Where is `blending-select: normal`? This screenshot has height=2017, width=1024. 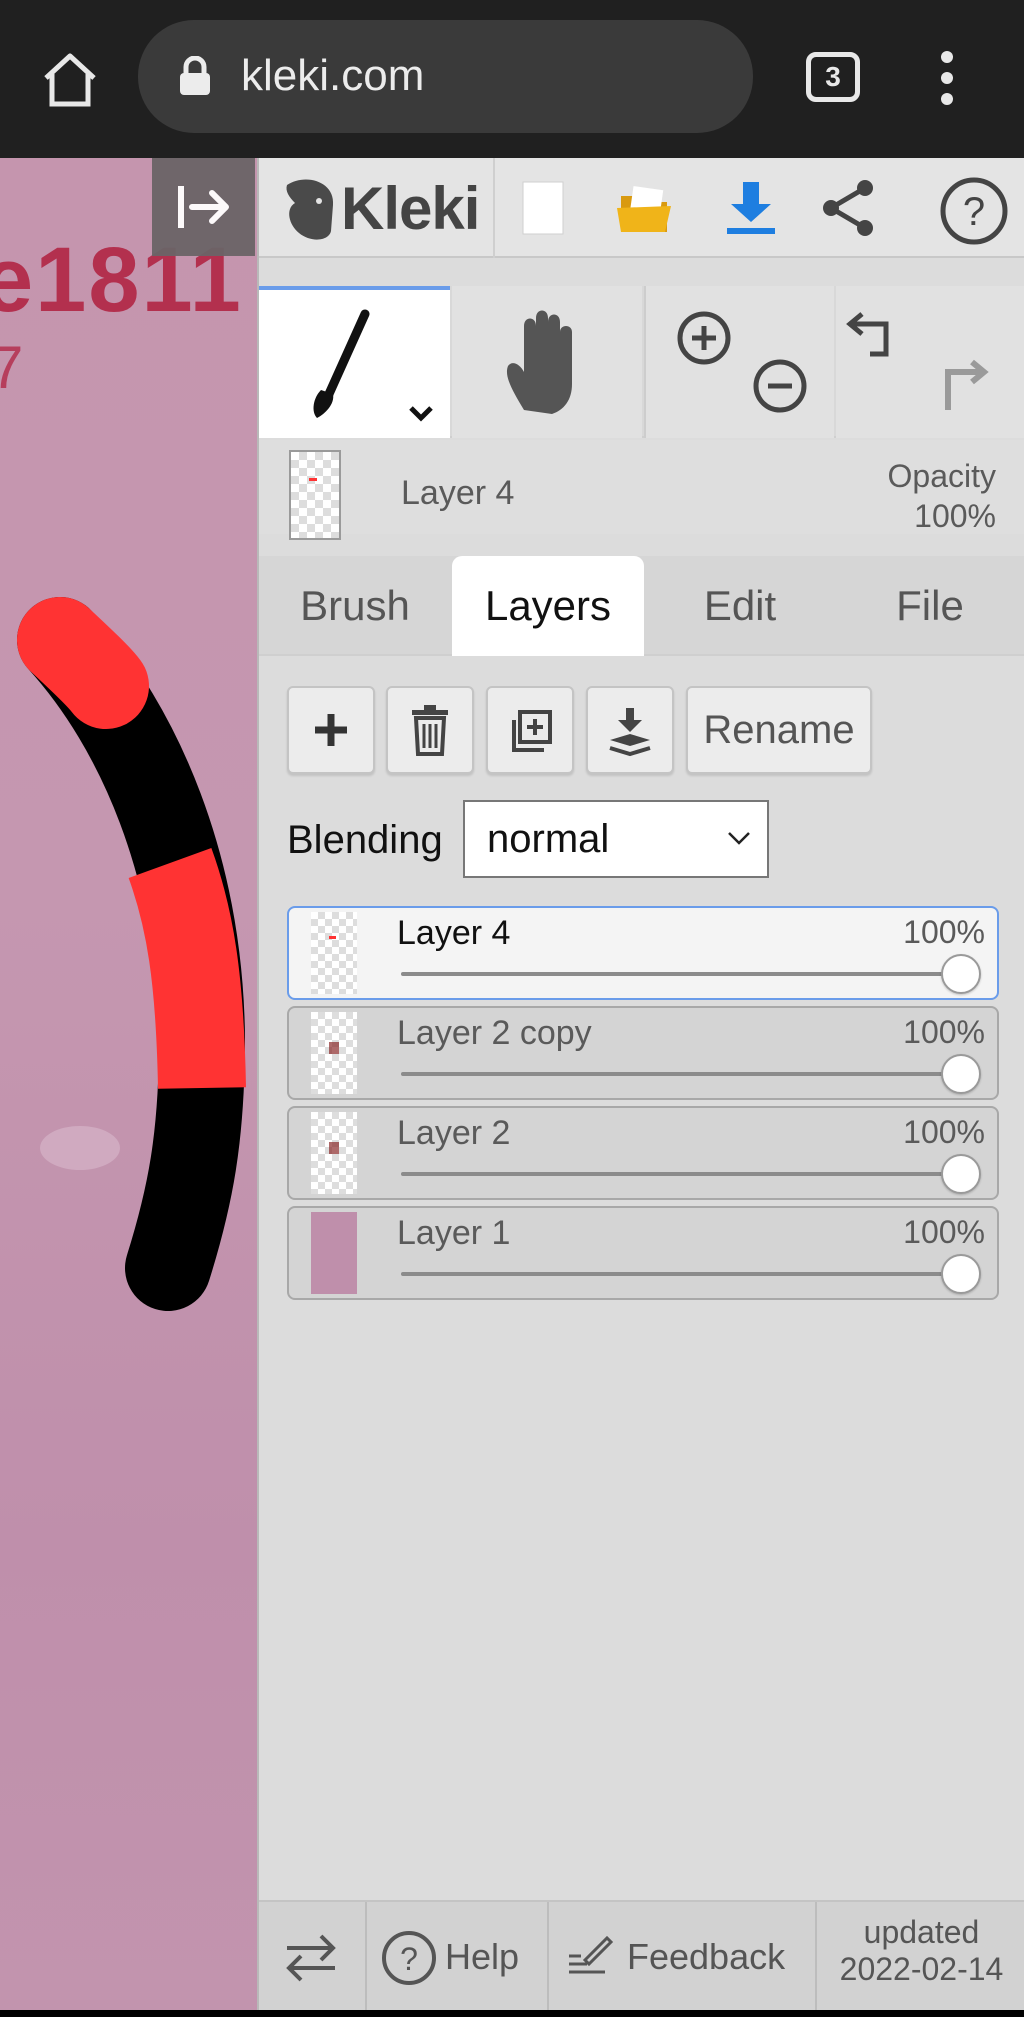 blending-select: normal is located at coordinates (616, 839).